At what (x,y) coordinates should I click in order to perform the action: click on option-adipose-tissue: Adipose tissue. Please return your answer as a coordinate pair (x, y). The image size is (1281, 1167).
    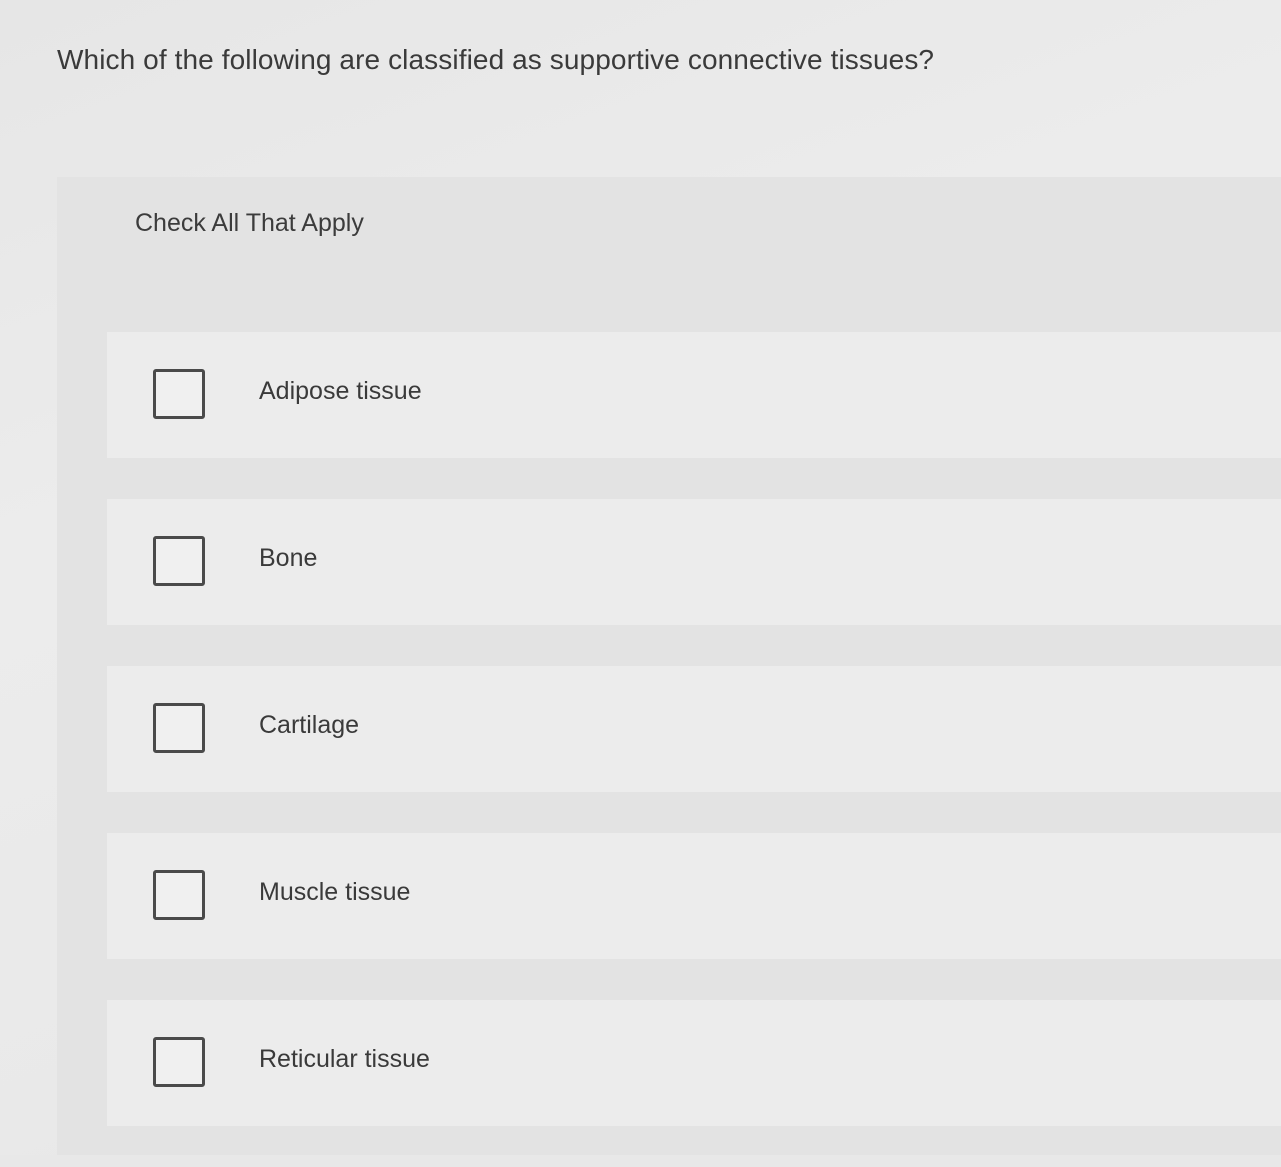
    Looking at the image, I should click on (694, 395).